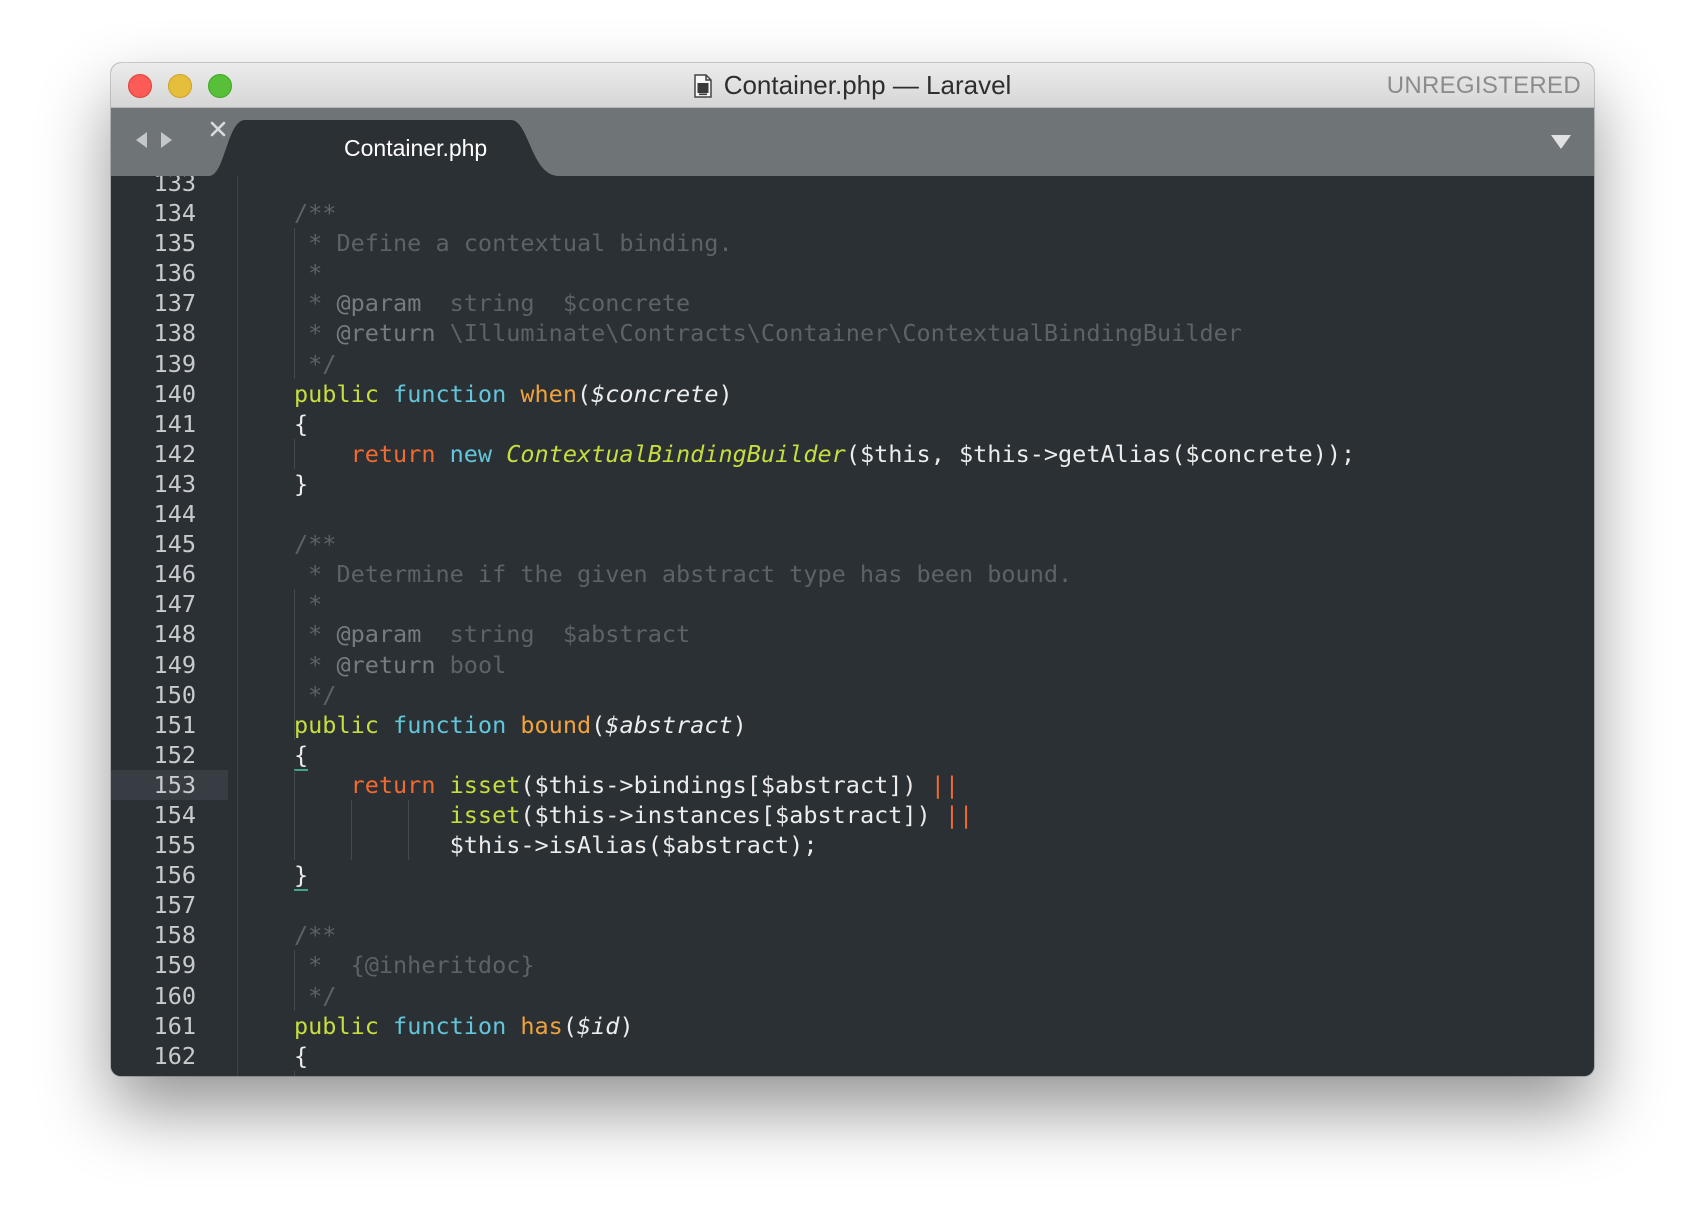 The height and width of the screenshot is (1232, 1700). What do you see at coordinates (174, 483) in the screenshot?
I see `line-number: 143` at bounding box center [174, 483].